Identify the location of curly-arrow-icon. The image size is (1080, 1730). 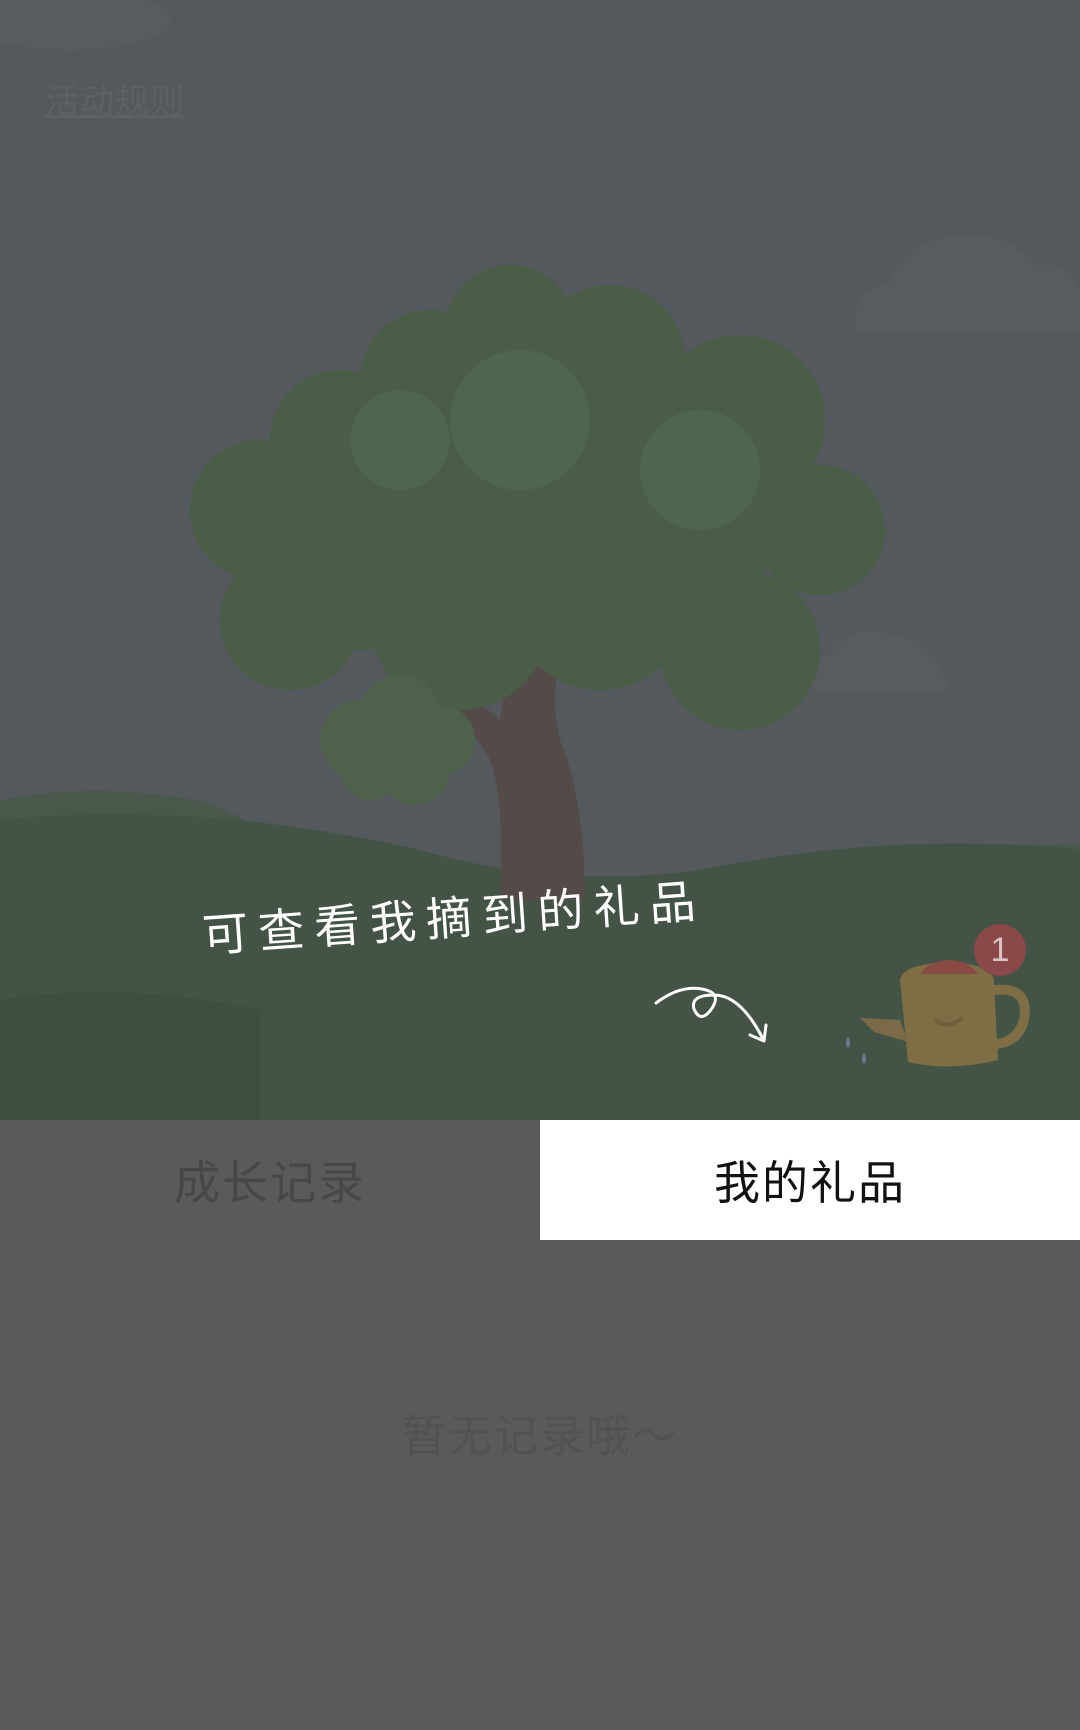
(711, 1014).